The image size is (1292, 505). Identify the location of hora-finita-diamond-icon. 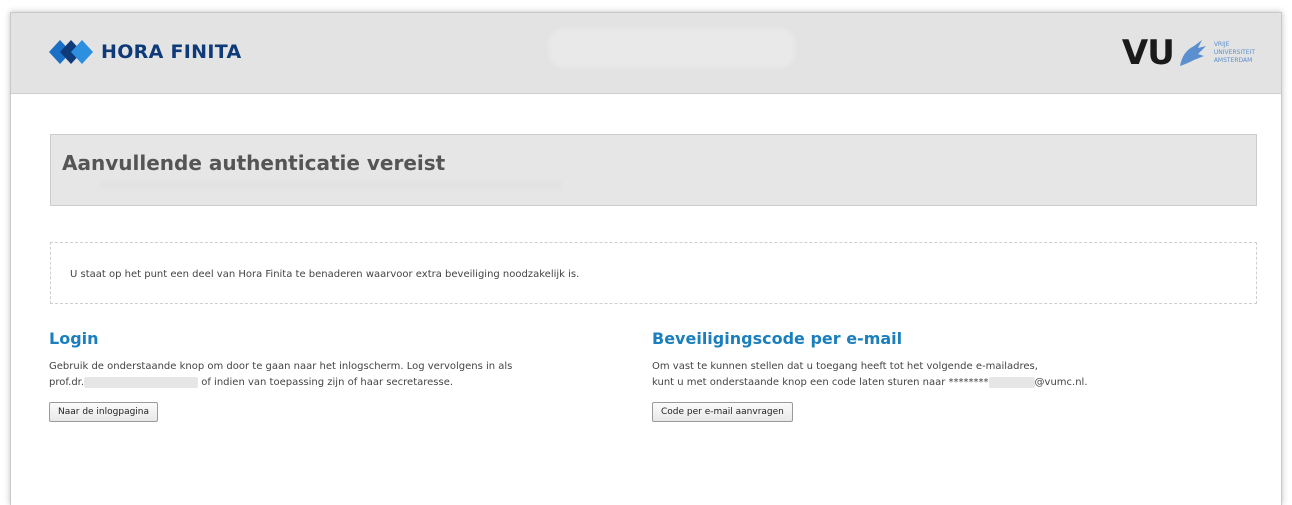
(71, 52).